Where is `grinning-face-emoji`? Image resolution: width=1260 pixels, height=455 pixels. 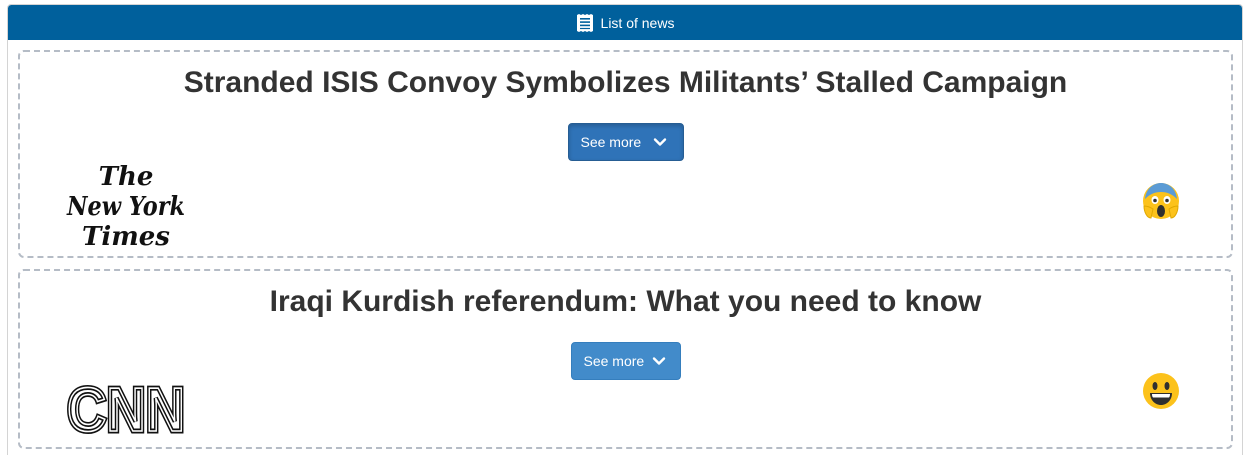 grinning-face-emoji is located at coordinates (1161, 391).